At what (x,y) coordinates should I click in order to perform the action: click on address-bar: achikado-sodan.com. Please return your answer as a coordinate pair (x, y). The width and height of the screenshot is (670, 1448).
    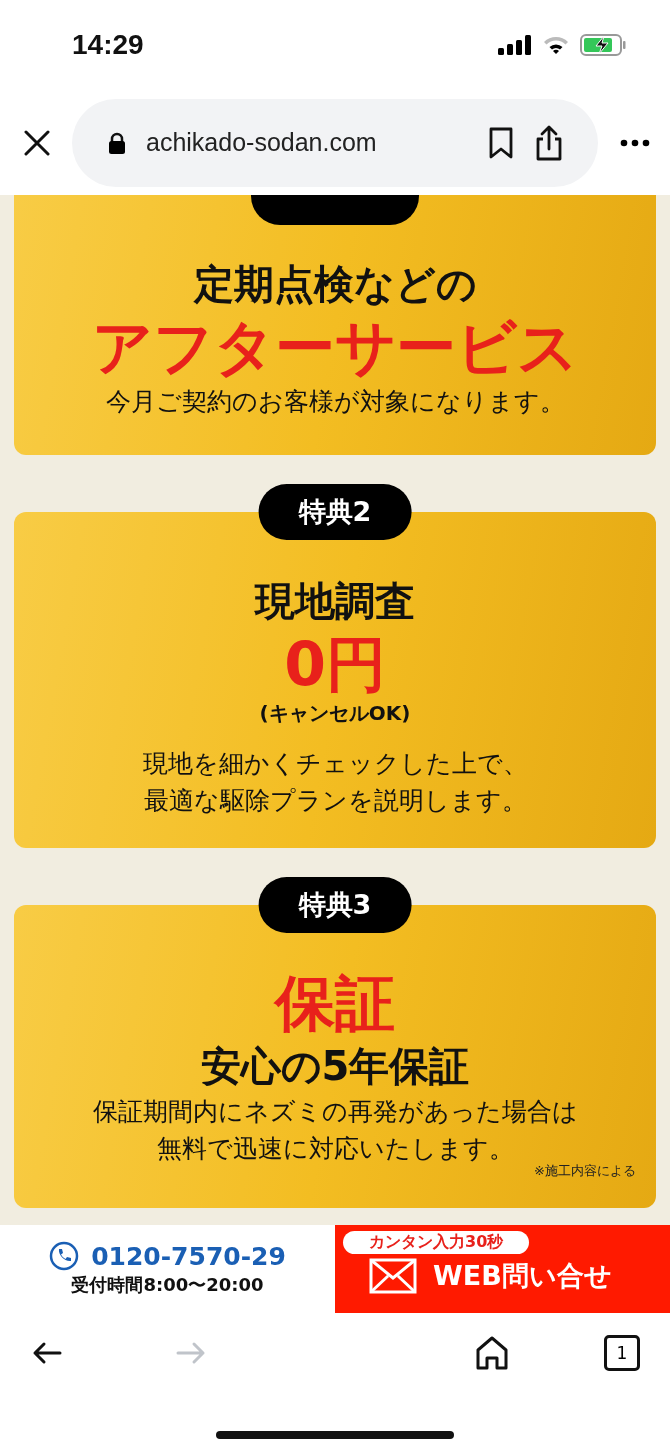
    Looking at the image, I should click on (335, 142).